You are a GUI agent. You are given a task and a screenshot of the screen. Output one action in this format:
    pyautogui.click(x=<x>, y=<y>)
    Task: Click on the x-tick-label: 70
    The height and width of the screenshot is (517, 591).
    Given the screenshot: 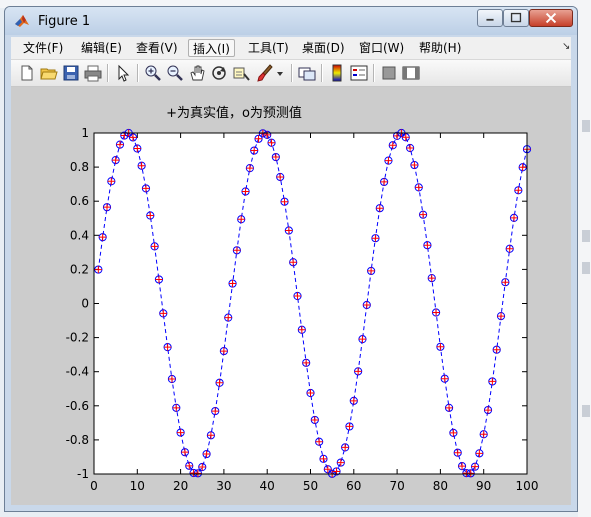 What is the action you would take?
    pyautogui.click(x=396, y=486)
    